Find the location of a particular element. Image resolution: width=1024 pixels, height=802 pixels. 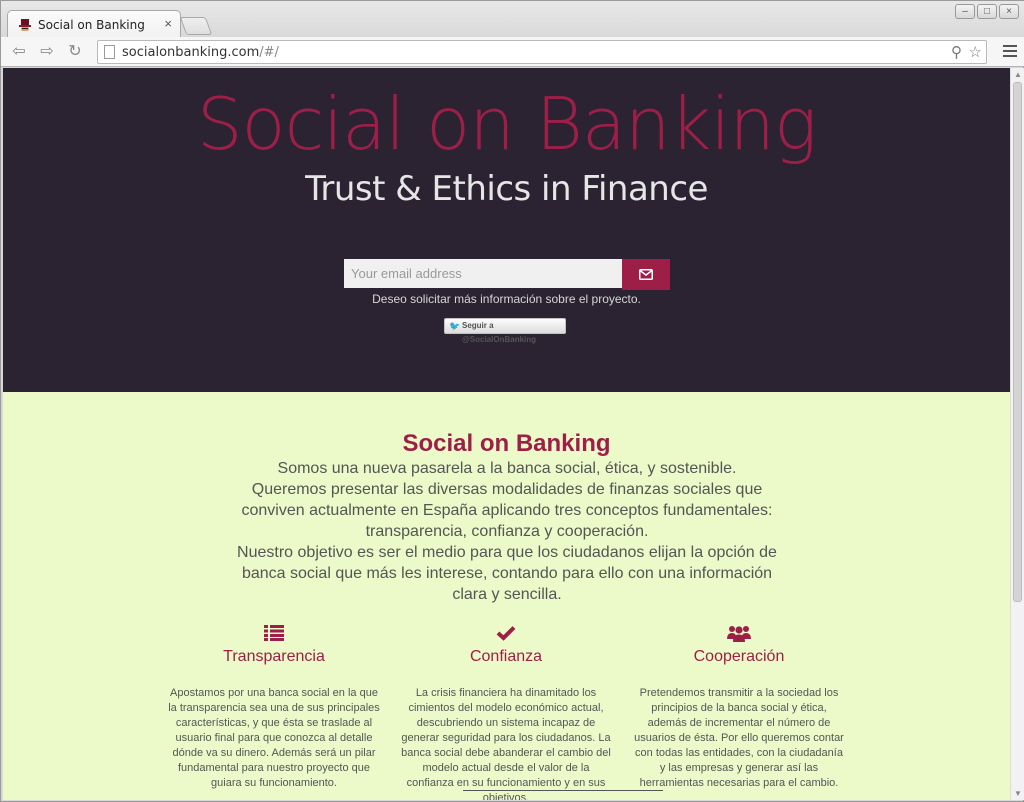

about-title: Social on Banking is located at coordinates (506, 443).